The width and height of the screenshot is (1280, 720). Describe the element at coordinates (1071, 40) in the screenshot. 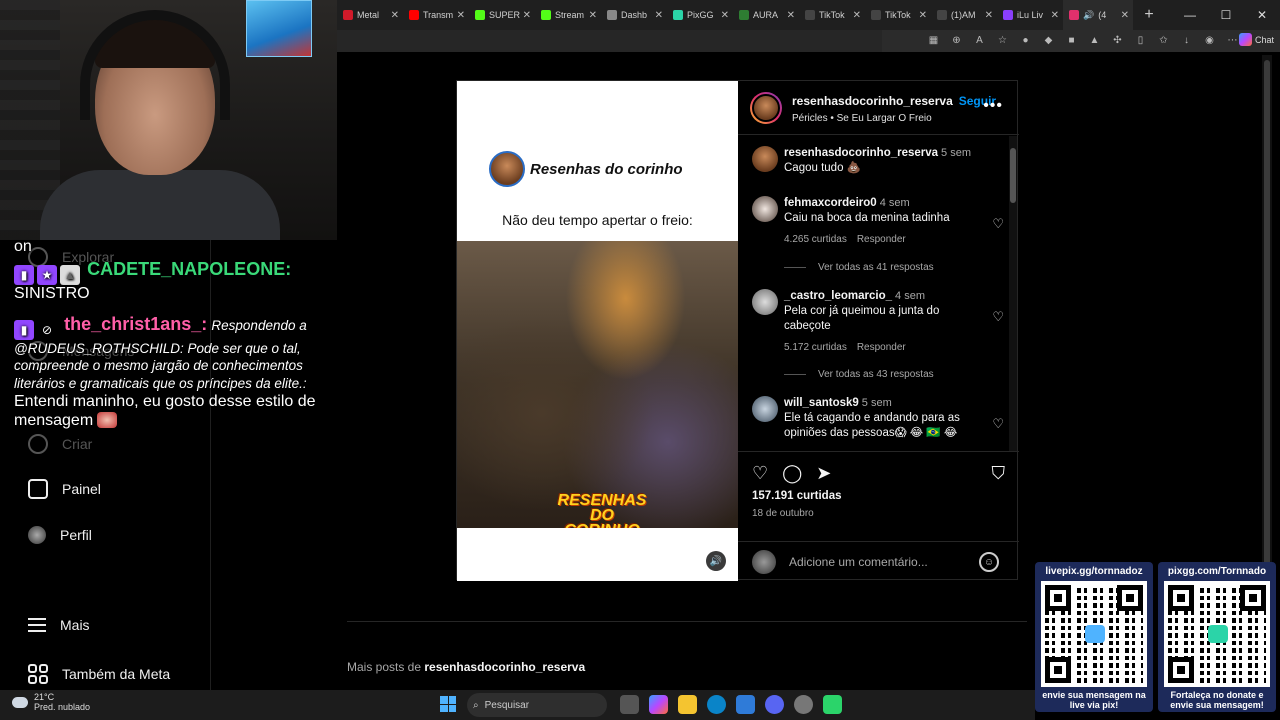

I see `extension-icon: ■` at that location.